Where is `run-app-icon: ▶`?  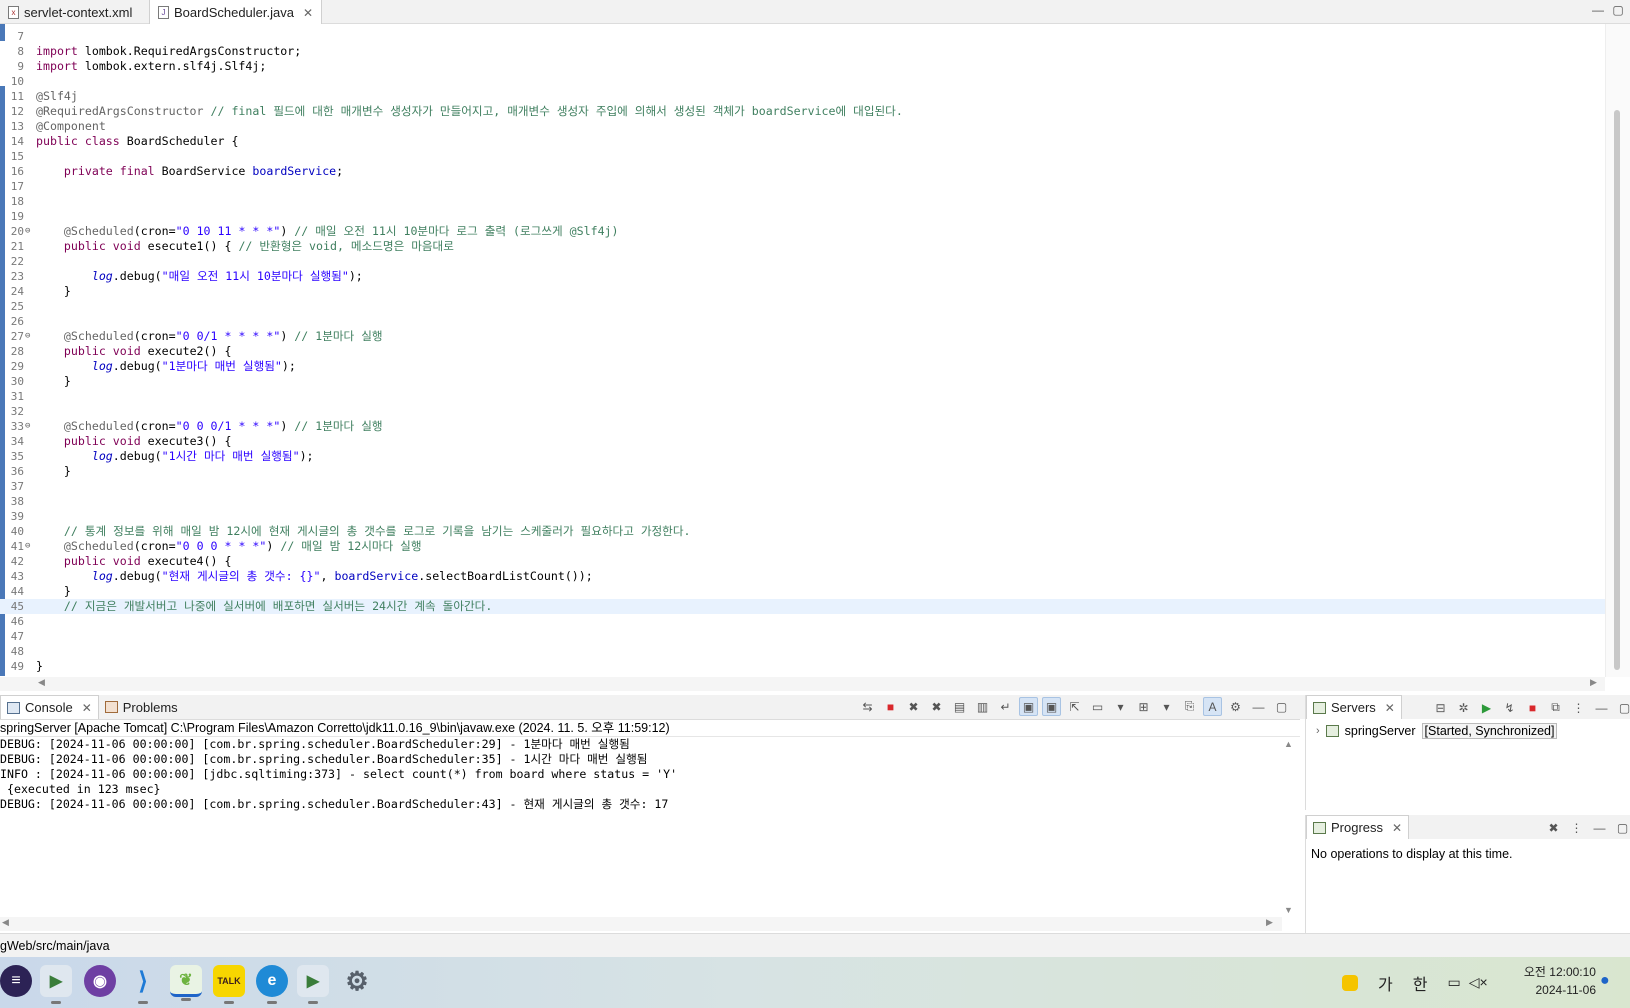
run-app-icon: ▶ is located at coordinates (313, 984).